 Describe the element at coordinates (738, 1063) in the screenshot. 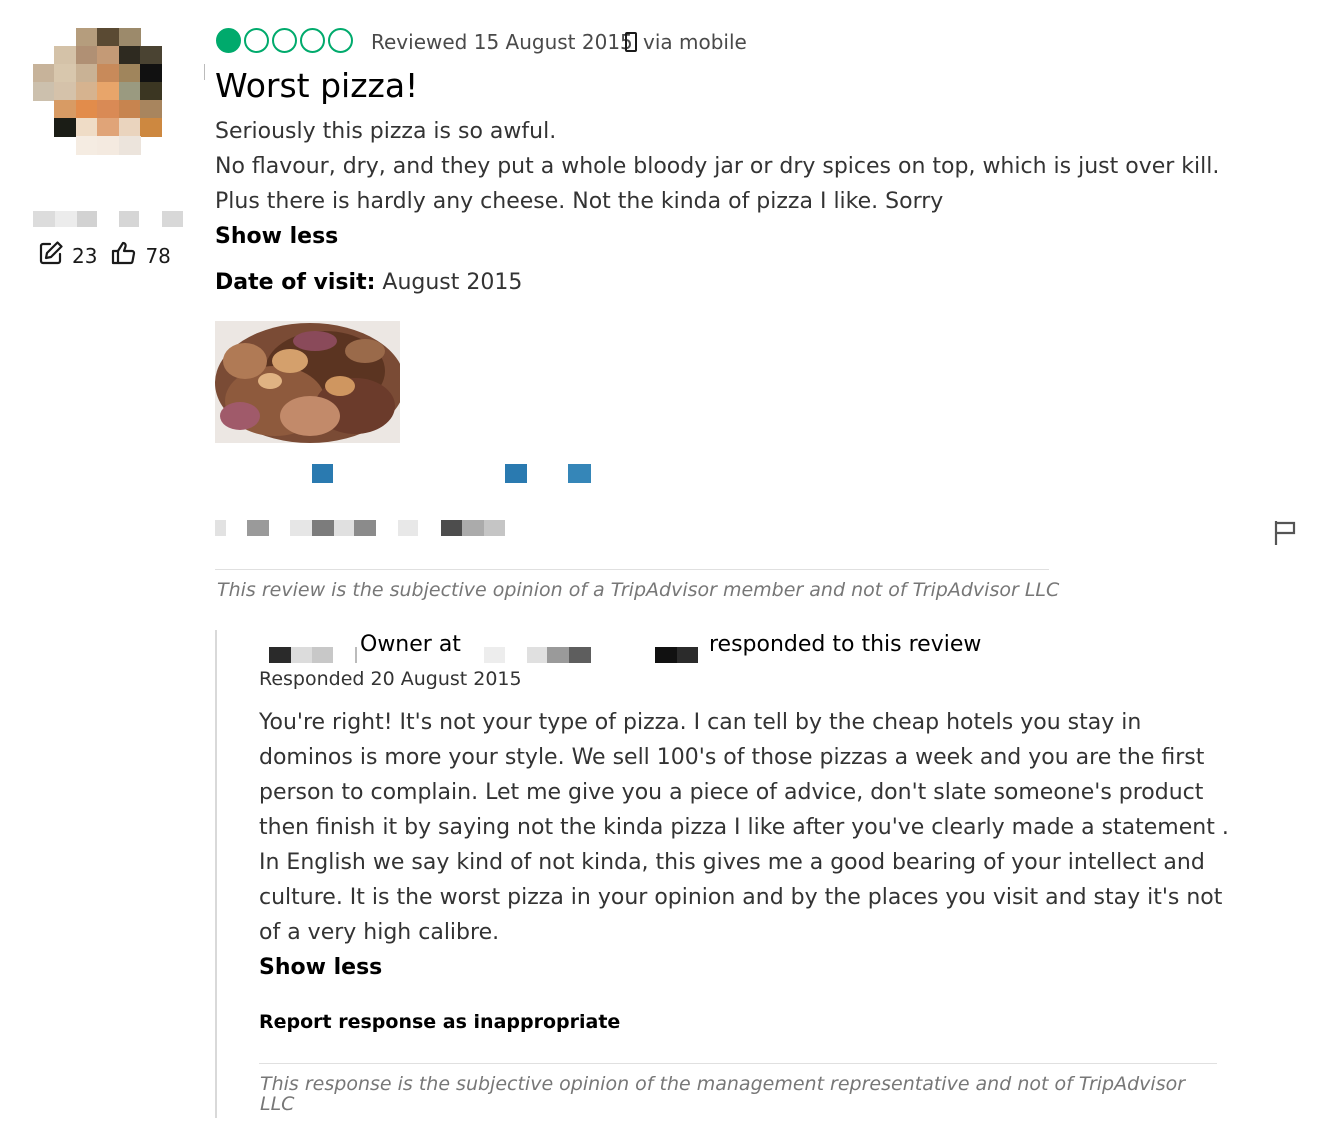

I see `response-divider` at that location.